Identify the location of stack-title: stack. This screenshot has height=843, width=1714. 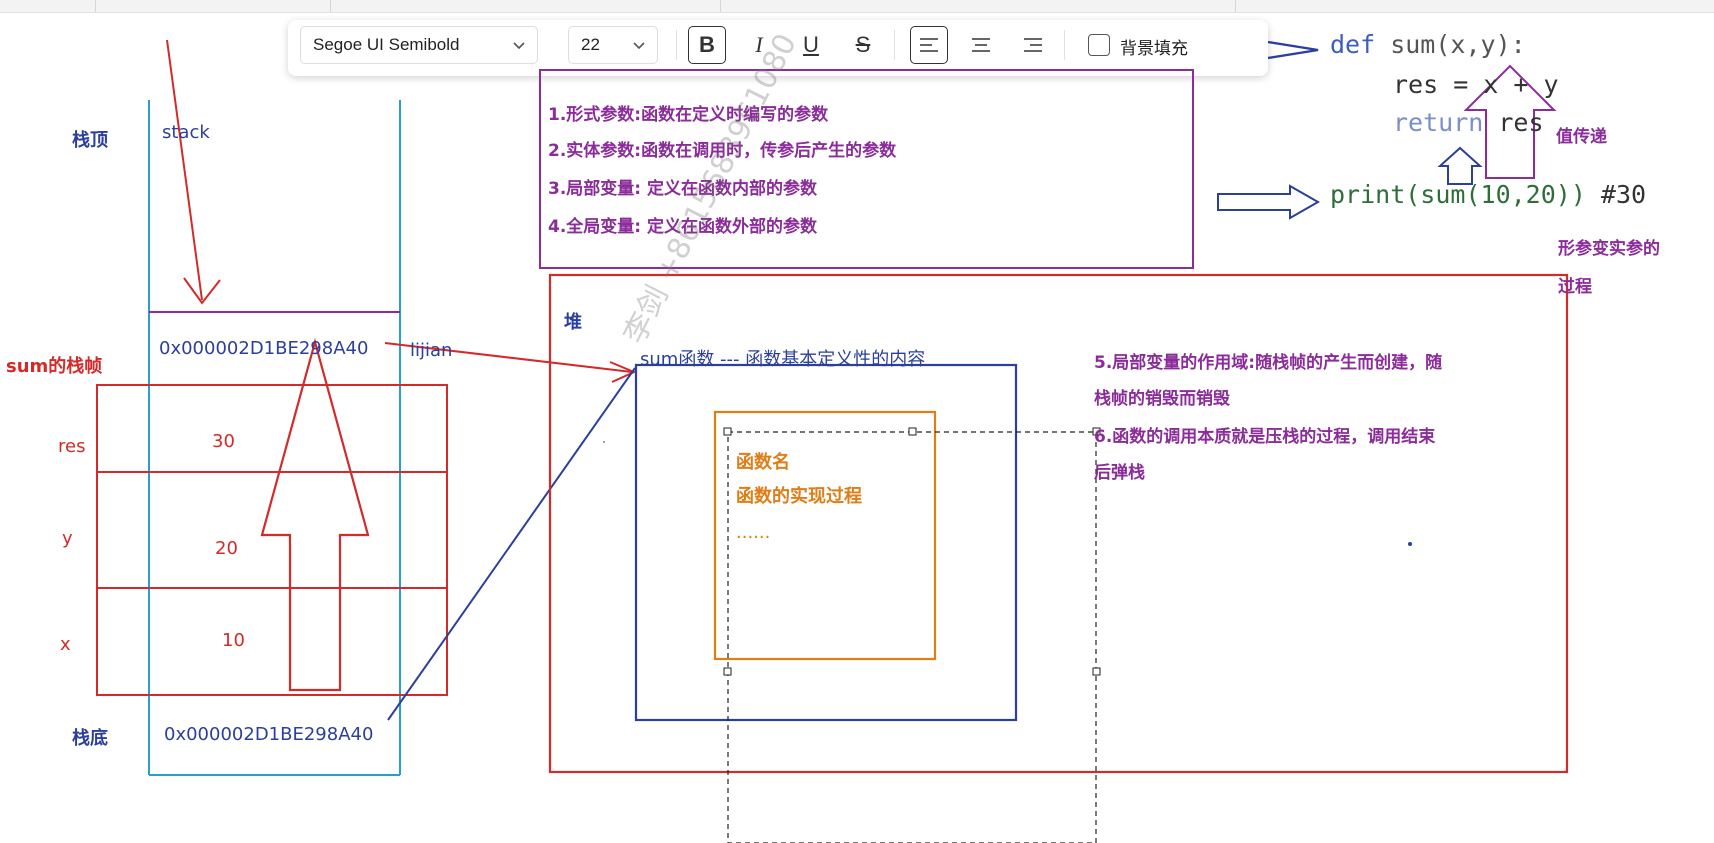
(186, 132).